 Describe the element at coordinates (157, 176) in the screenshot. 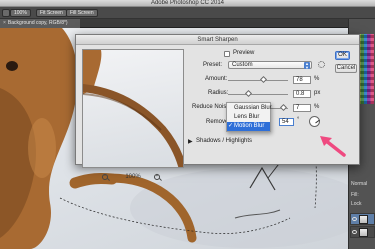

I see `zoom-in-icon: +` at that location.